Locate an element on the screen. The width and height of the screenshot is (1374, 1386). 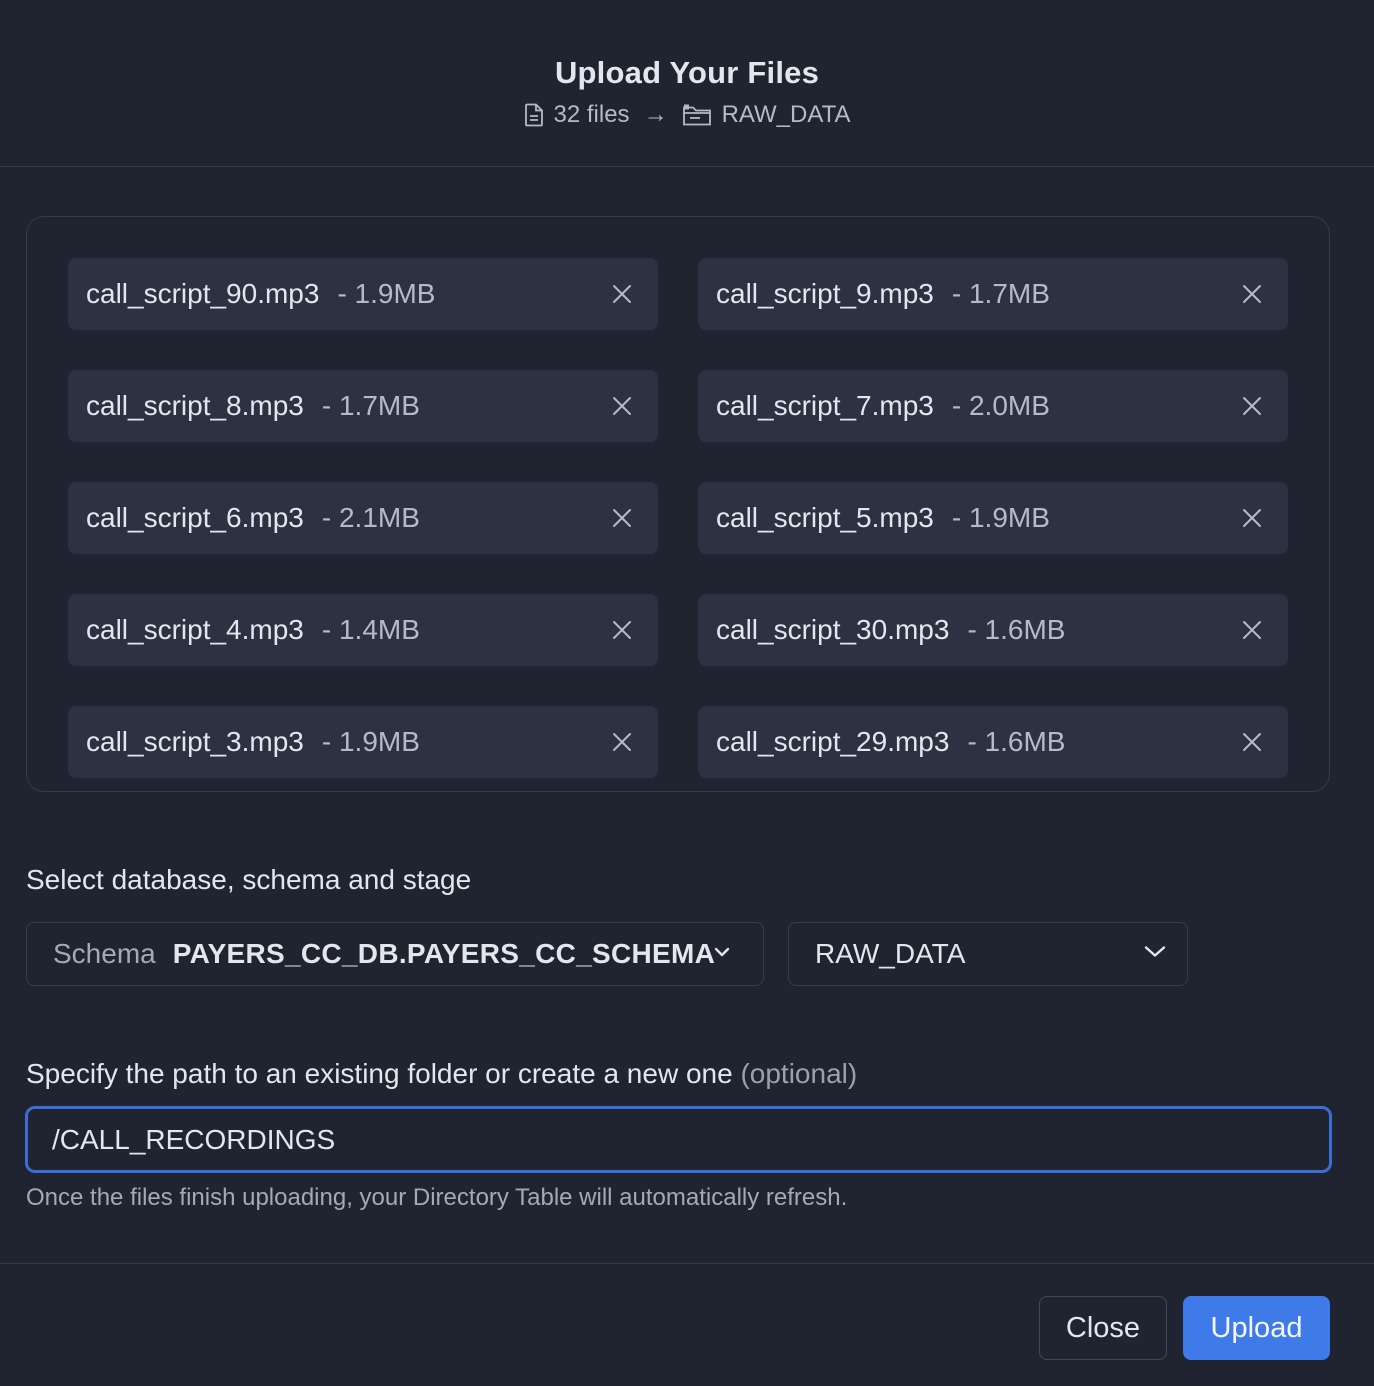
schema-select: Schema PAYERS_CC_DB.PAYERS_CC_SCHEMA is located at coordinates (395, 954).